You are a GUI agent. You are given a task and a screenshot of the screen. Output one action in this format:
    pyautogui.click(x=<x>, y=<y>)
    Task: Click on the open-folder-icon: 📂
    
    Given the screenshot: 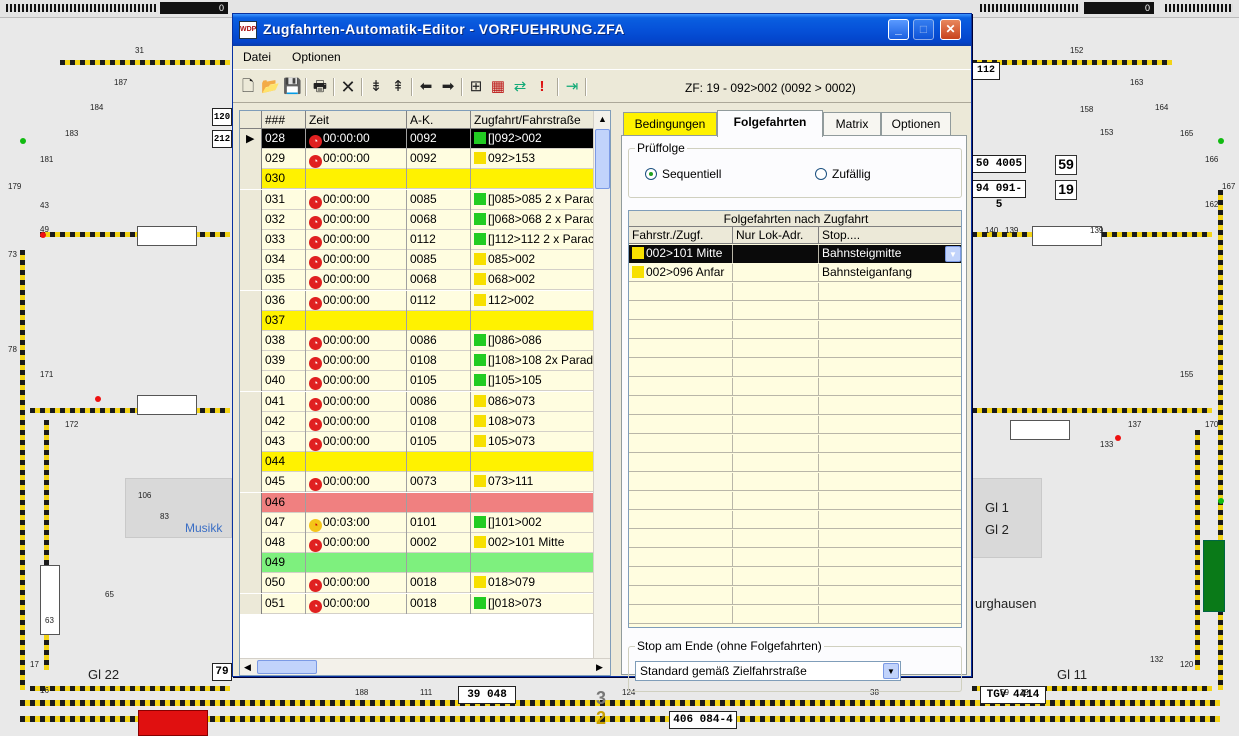 What is the action you would take?
    pyautogui.click(x=270, y=87)
    